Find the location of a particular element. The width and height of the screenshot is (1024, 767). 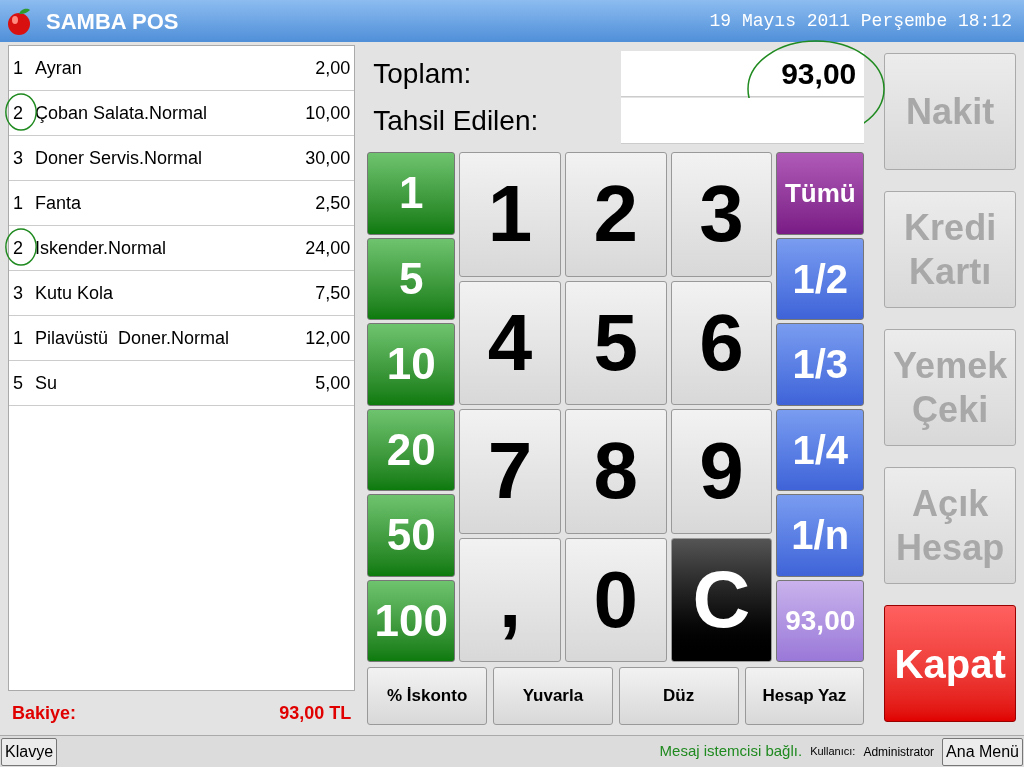

item-name: Su is located at coordinates (47, 383).